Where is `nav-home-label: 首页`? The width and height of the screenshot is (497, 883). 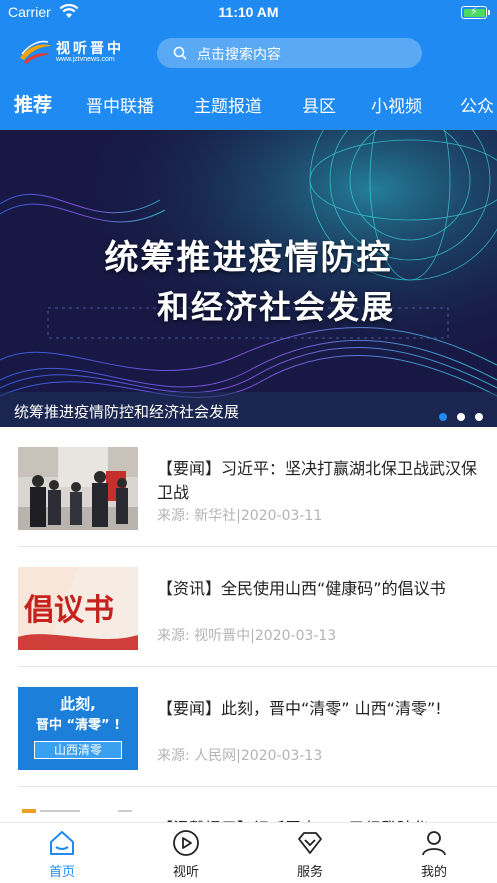 nav-home-label: 首页 is located at coordinates (61, 872).